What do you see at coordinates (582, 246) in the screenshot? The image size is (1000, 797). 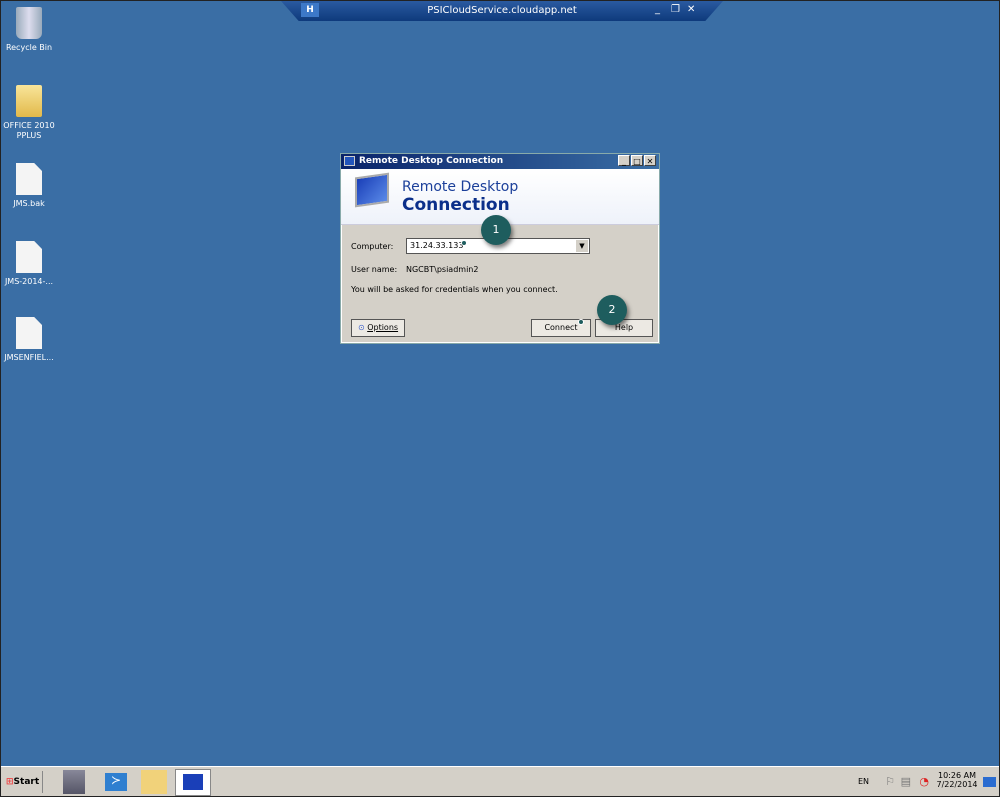 I see `chevron-down-icon: ▼` at bounding box center [582, 246].